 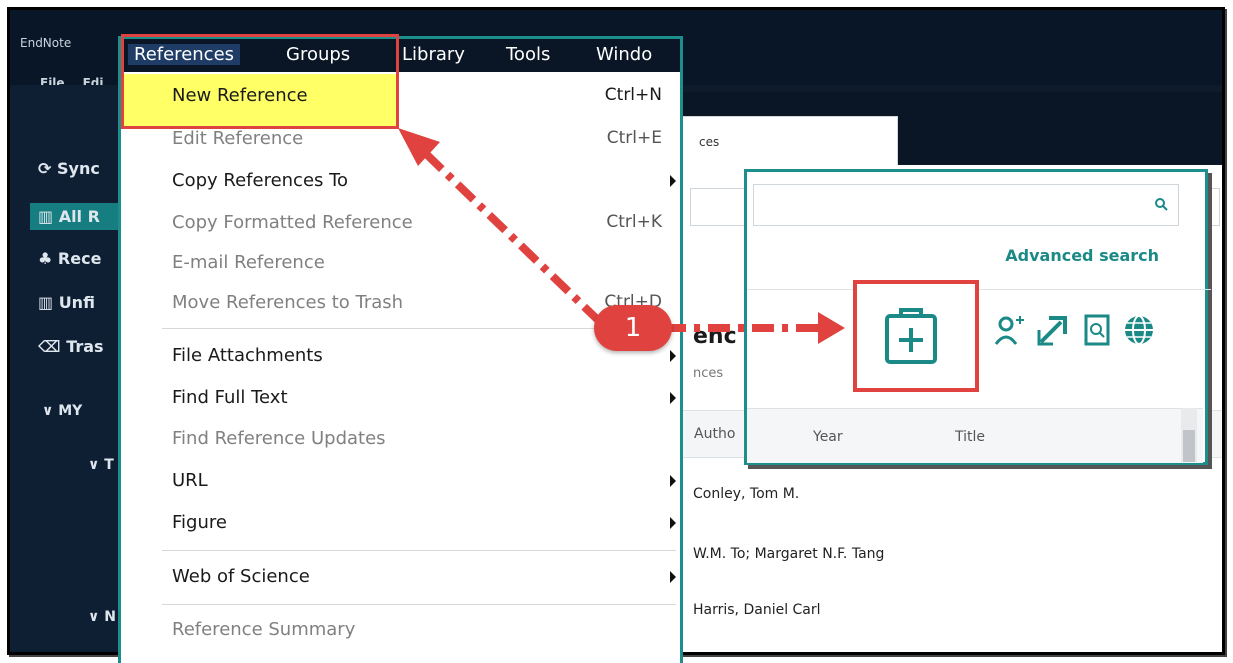 I want to click on step-badge: 1, so click(x=633, y=328).